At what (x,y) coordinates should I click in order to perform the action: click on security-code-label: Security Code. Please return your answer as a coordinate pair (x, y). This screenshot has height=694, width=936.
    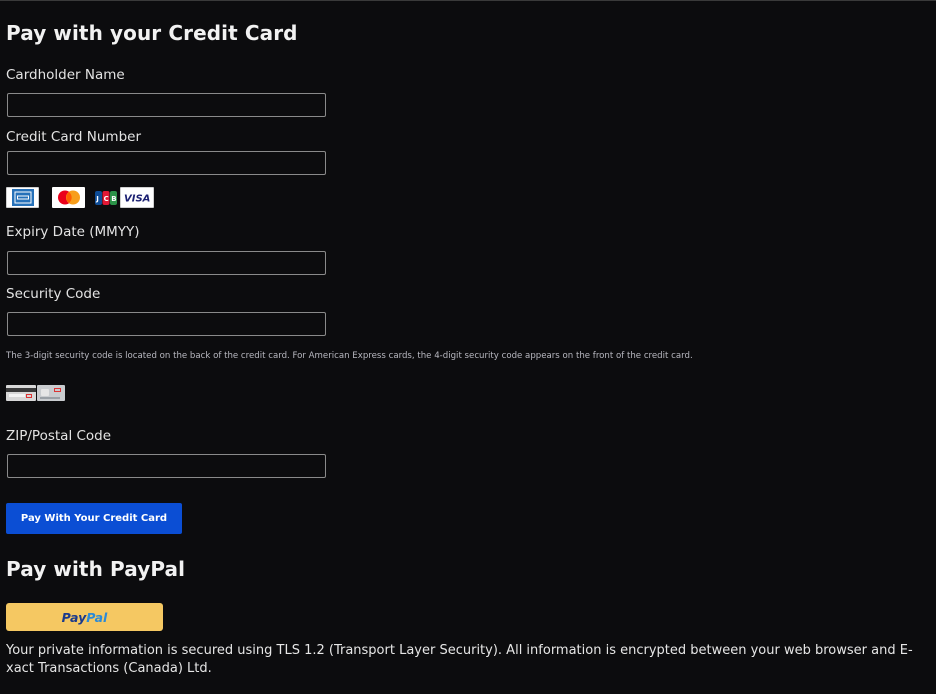
    Looking at the image, I should click on (53, 294).